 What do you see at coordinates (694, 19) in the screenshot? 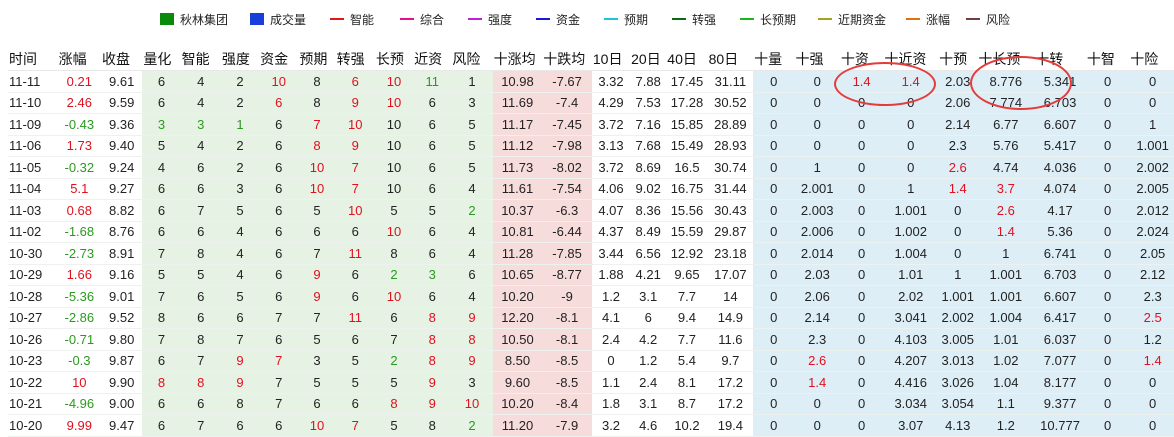
I see `legend-item: 转强` at bounding box center [694, 19].